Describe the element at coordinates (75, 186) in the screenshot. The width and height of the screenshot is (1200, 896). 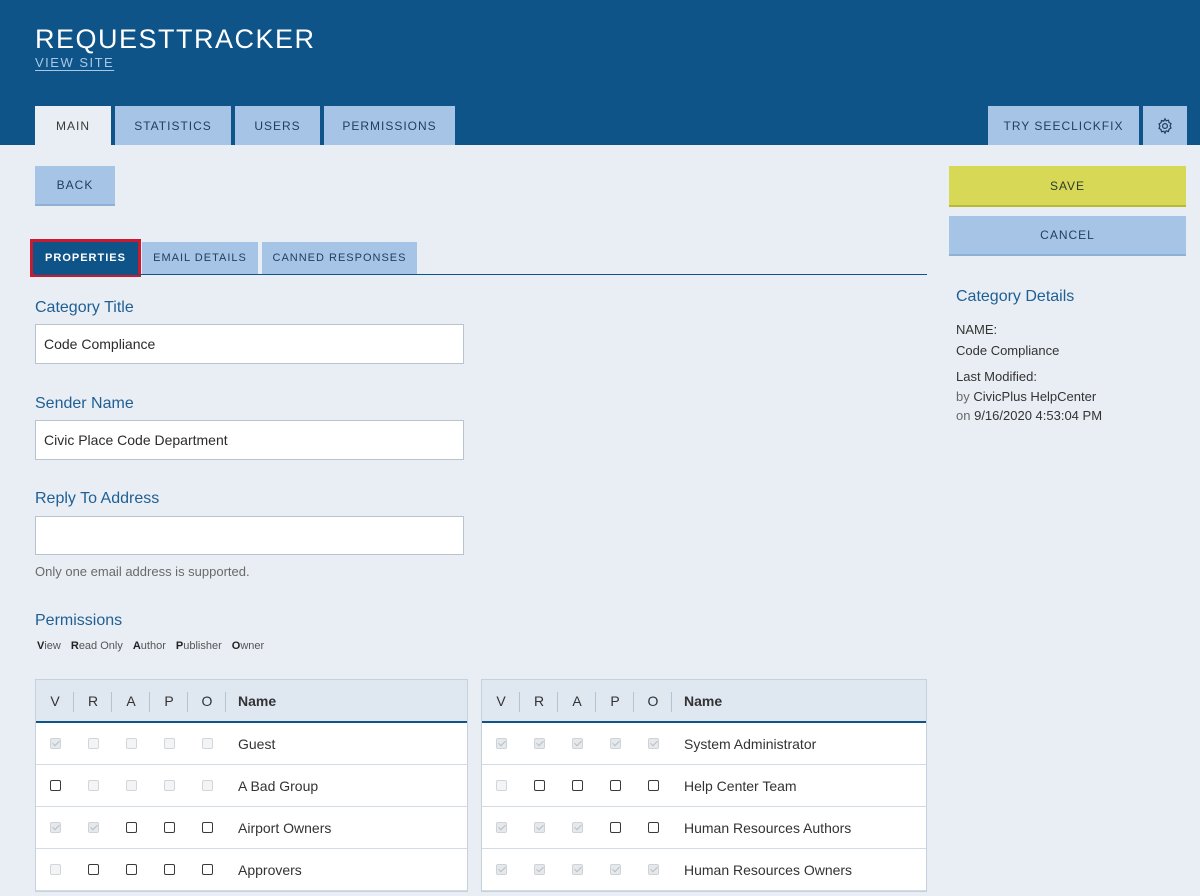
I see `back-button: BACK` at that location.